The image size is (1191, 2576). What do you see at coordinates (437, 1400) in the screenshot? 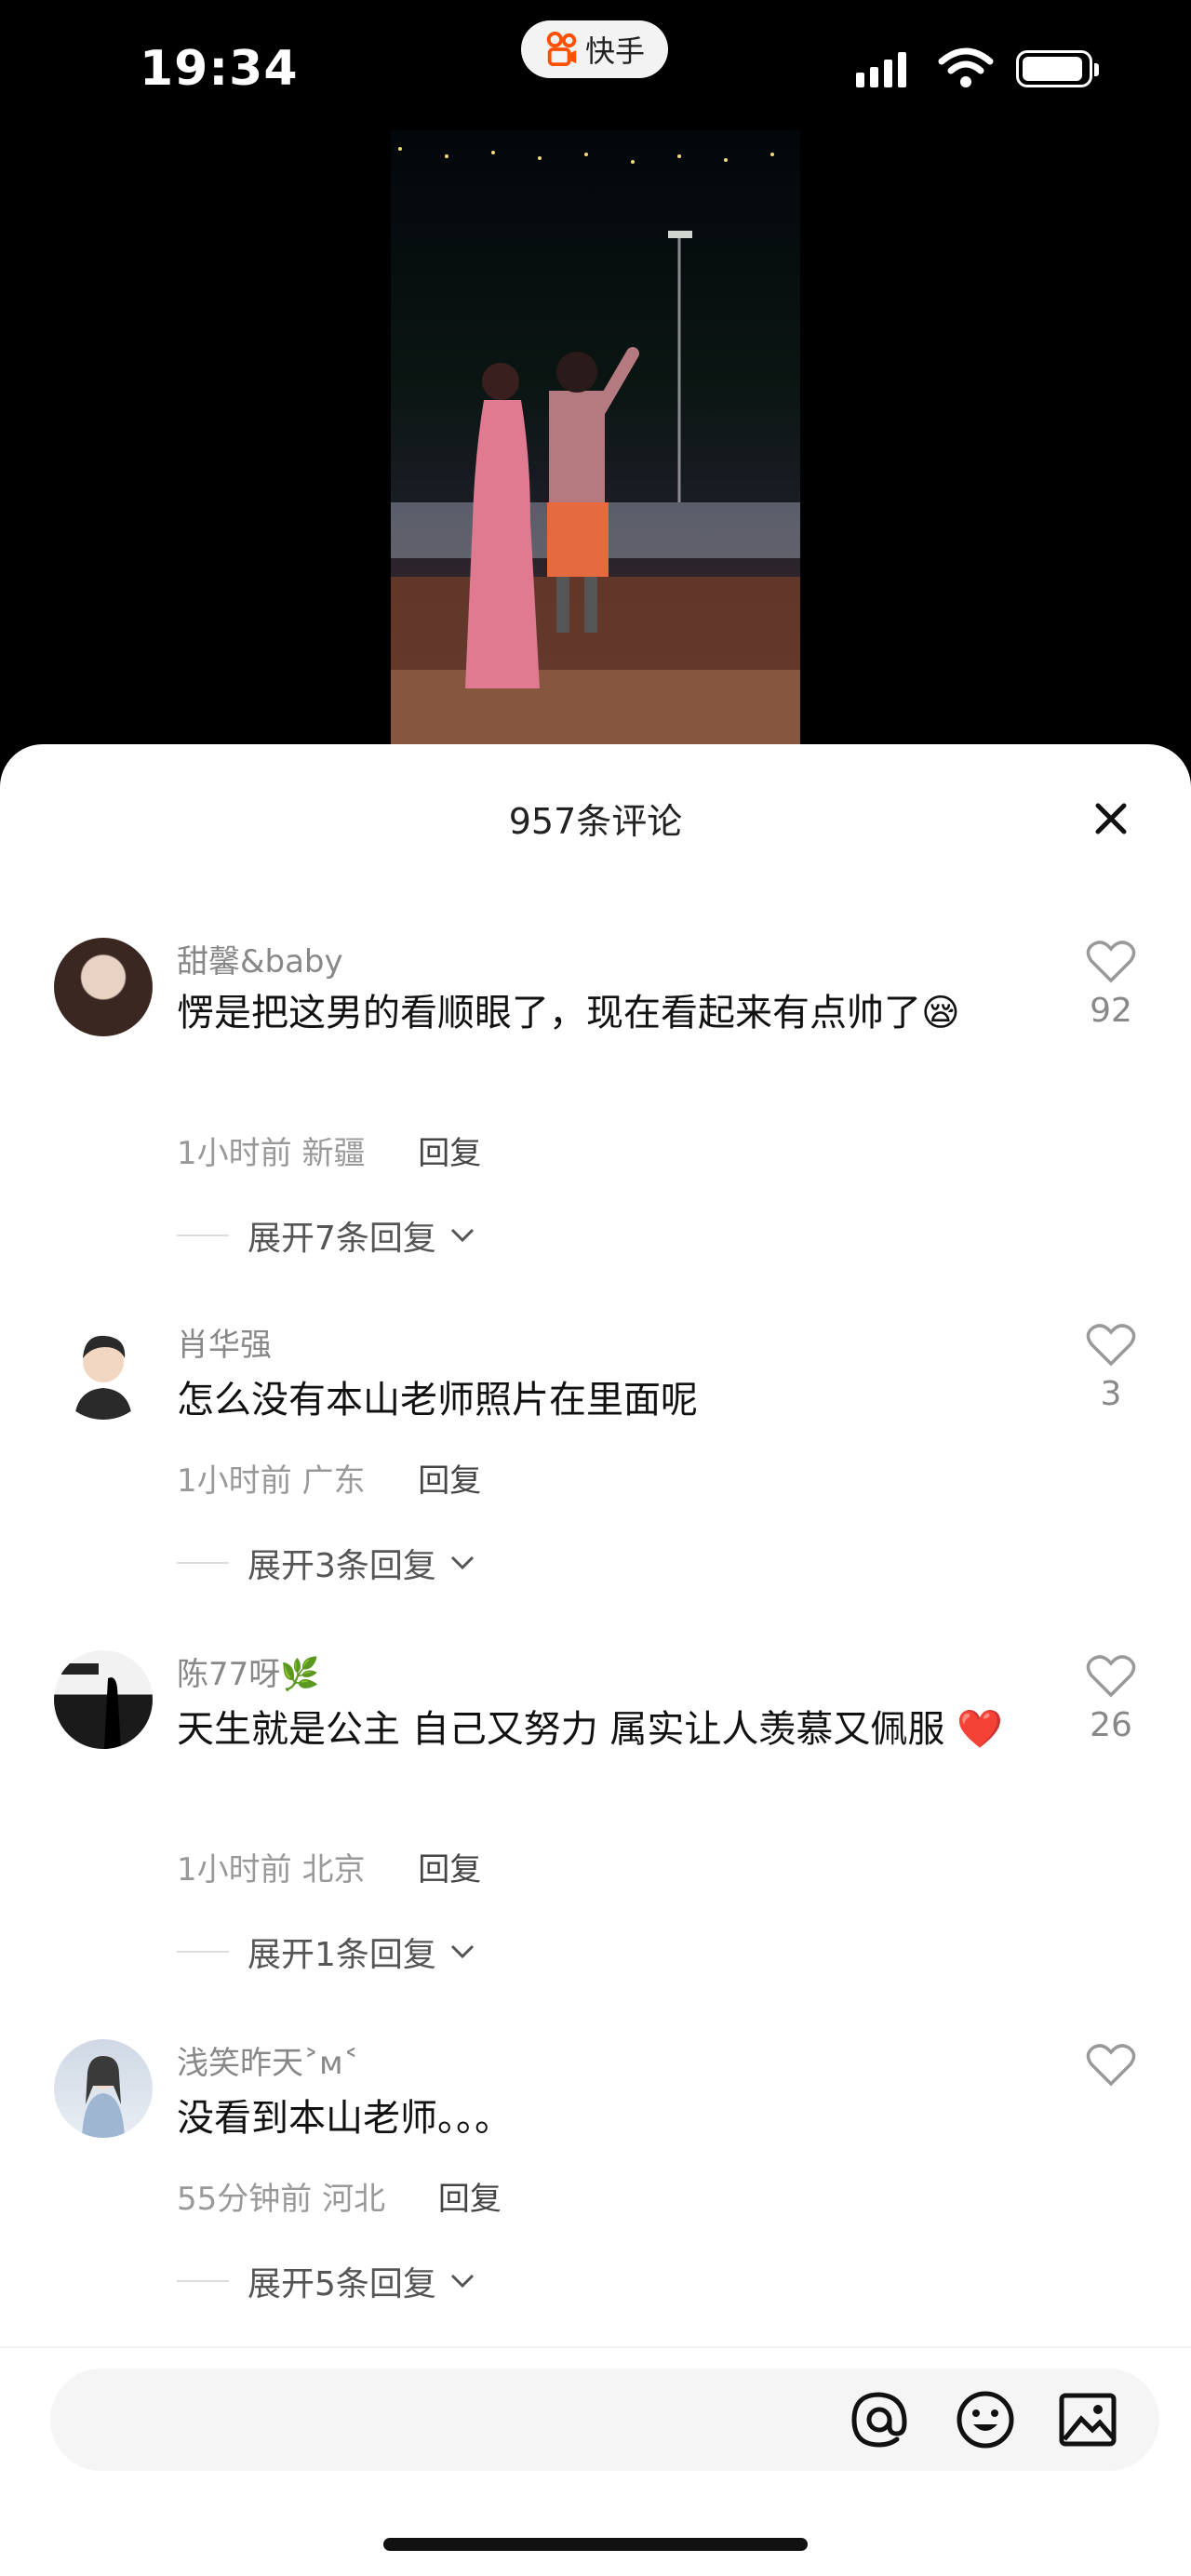
I see `comment-text: 怎么没有本山老师照片在里面呢` at bounding box center [437, 1400].